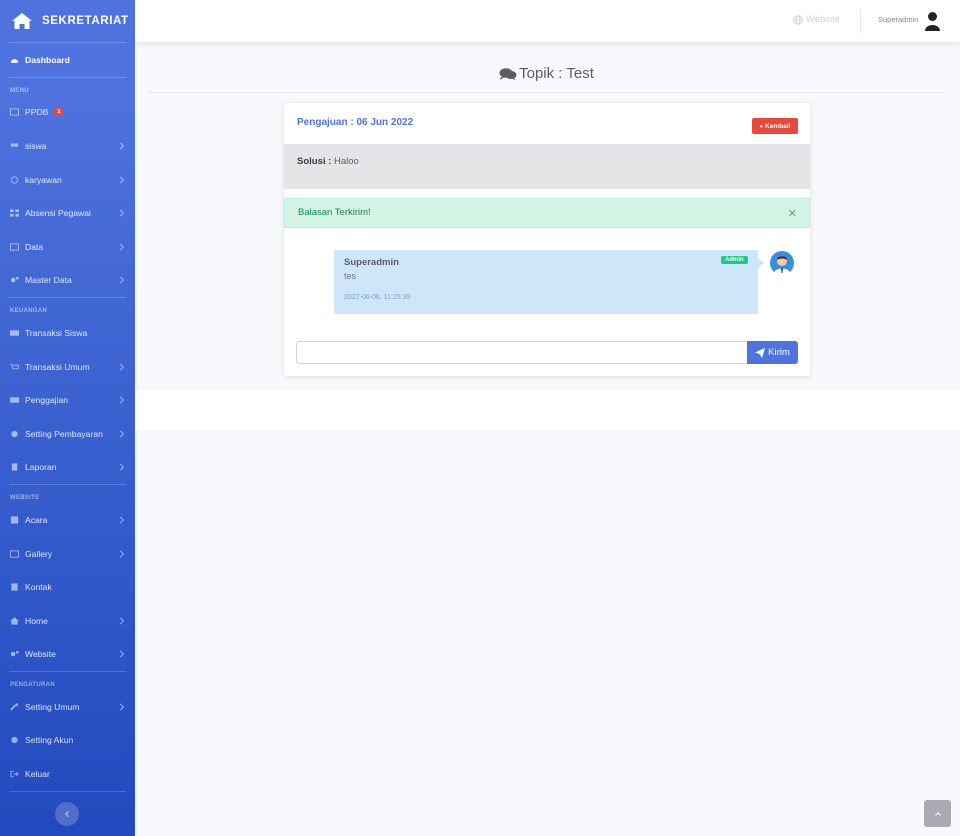 The image size is (960, 836). I want to click on sidebar-heading-website: WEBSITE, so click(25, 498).